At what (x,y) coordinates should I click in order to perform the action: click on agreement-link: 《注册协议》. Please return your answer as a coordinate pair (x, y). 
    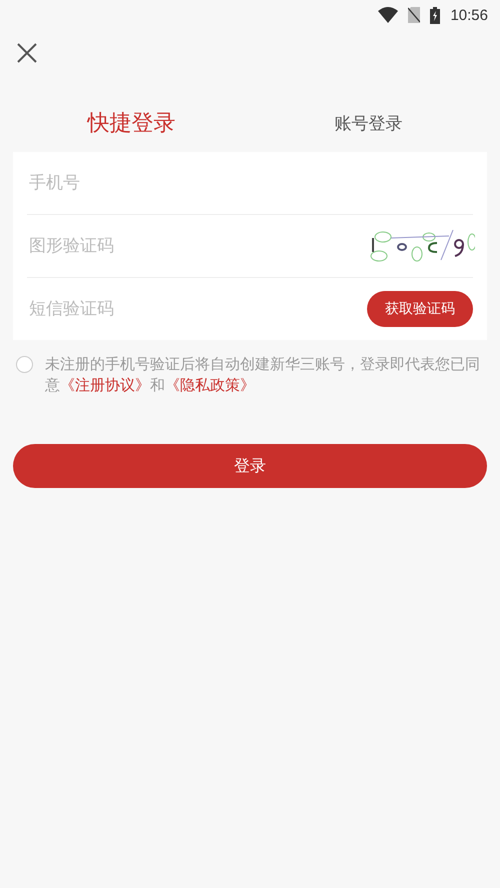
    Looking at the image, I should click on (105, 385).